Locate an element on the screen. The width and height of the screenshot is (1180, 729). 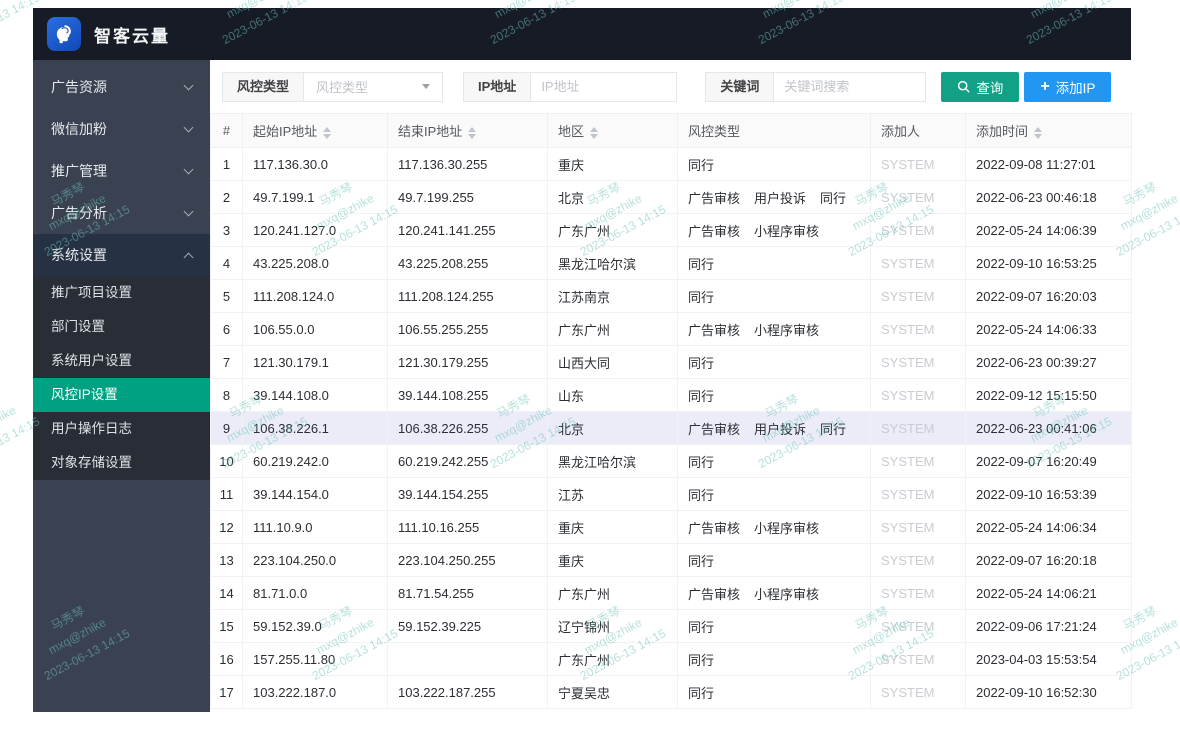
cell-no: 9 is located at coordinates (226, 428).